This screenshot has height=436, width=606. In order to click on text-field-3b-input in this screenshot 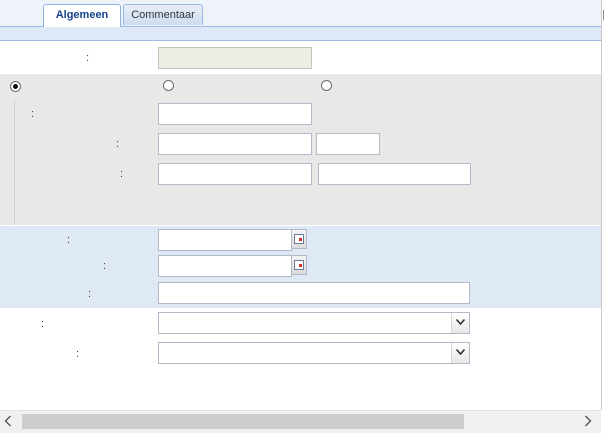, I will do `click(348, 144)`.